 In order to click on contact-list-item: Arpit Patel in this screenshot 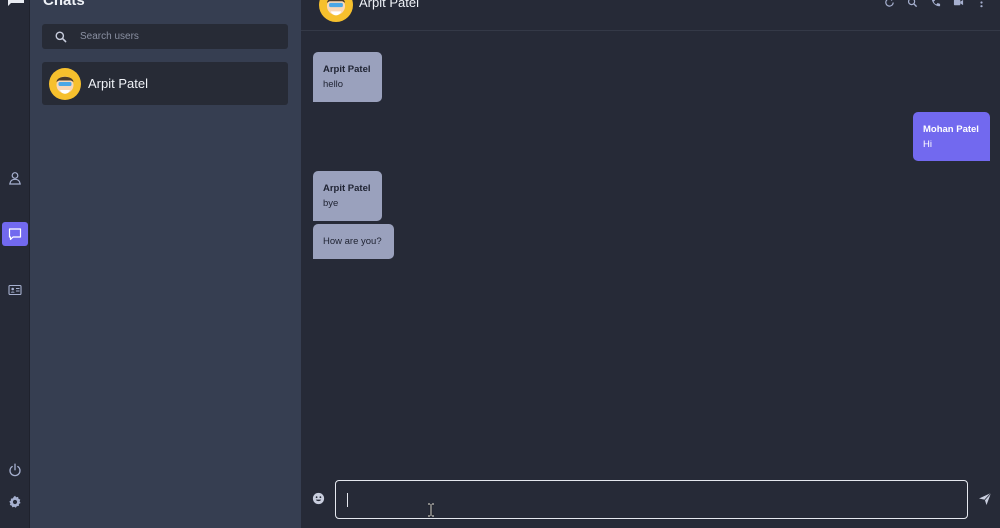, I will do `click(165, 83)`.